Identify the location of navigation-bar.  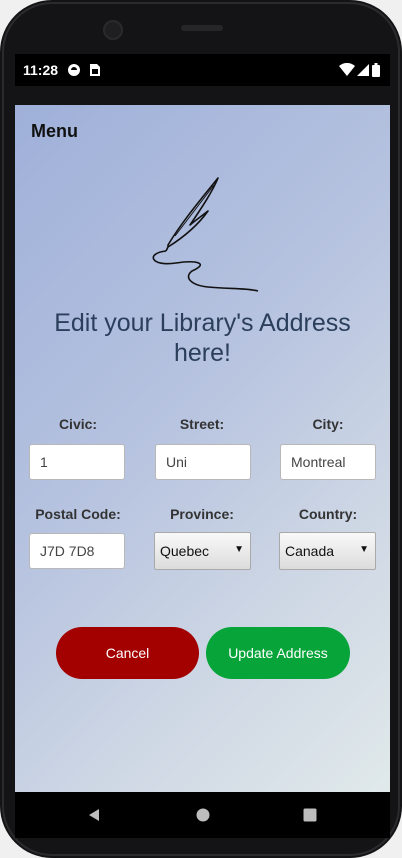
(202, 815).